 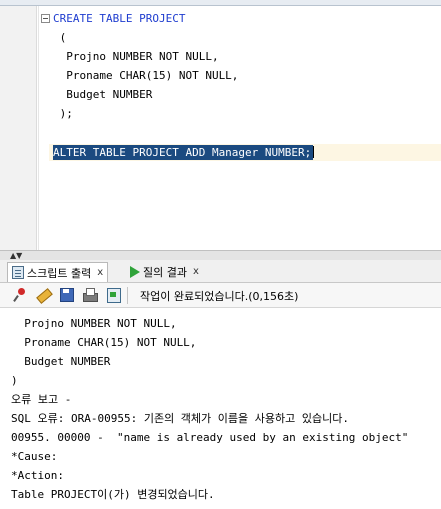 I want to click on fold-gutter, so click(x=38, y=128).